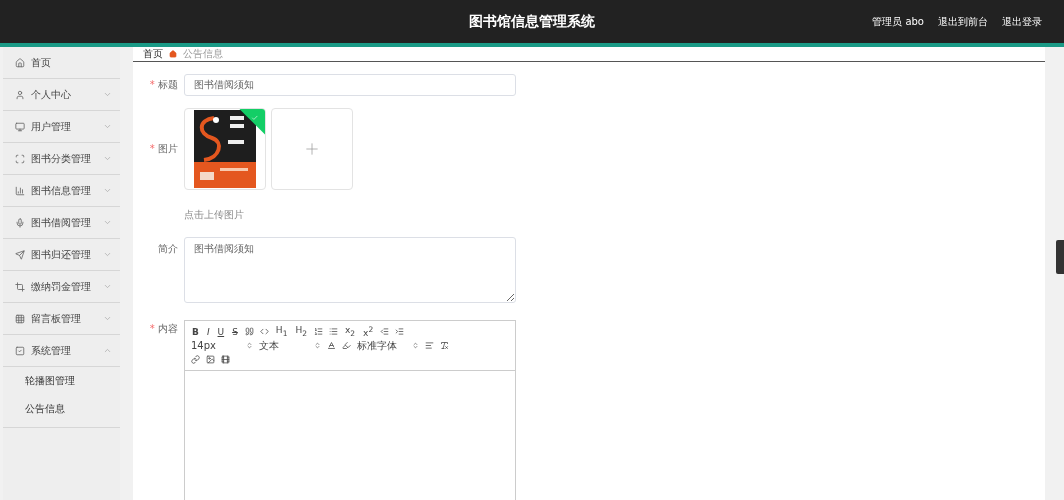 The width and height of the screenshot is (1064, 500). Describe the element at coordinates (221, 331) in the screenshot. I see `toolbar-button: U` at that location.